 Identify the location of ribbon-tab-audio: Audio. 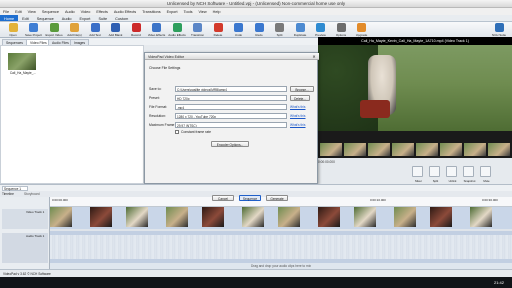
(67, 18).